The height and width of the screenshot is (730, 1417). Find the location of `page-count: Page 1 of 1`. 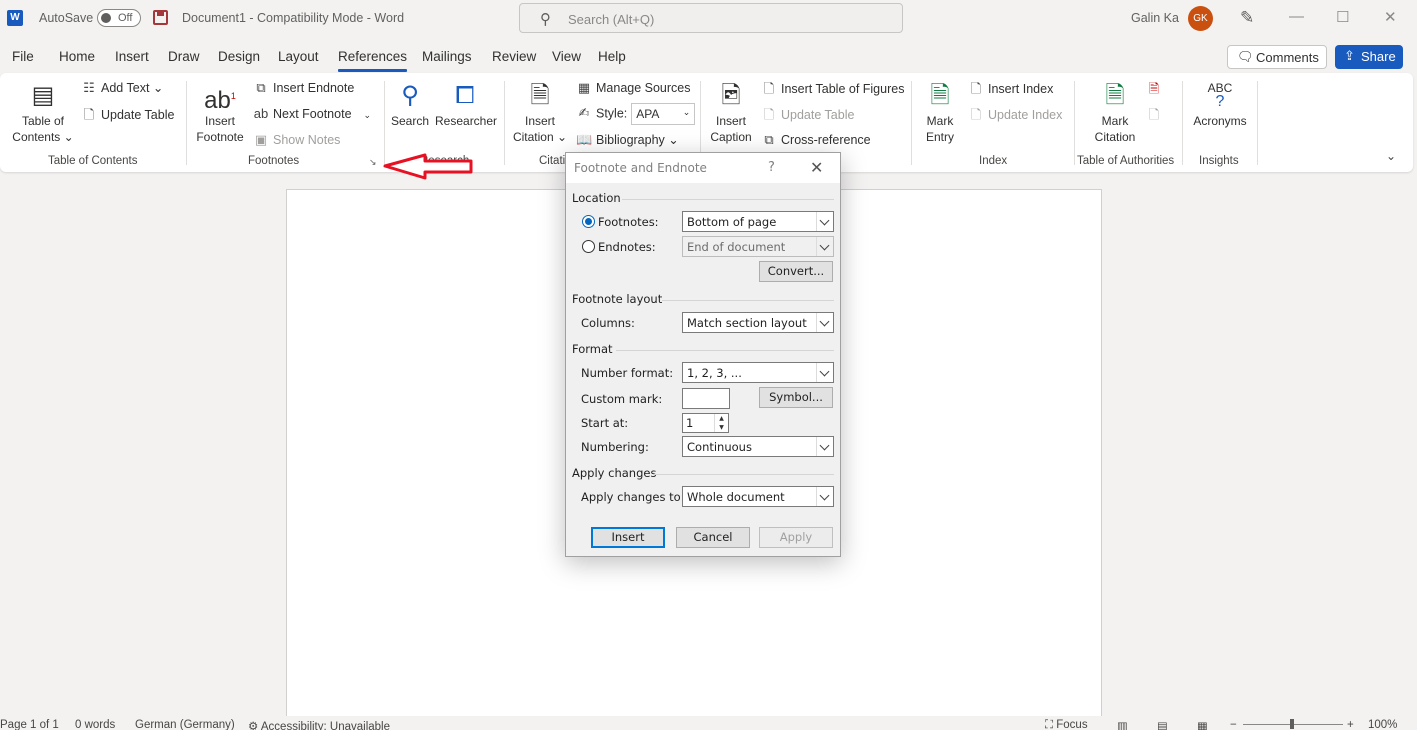

page-count: Page 1 of 1 is located at coordinates (29, 724).